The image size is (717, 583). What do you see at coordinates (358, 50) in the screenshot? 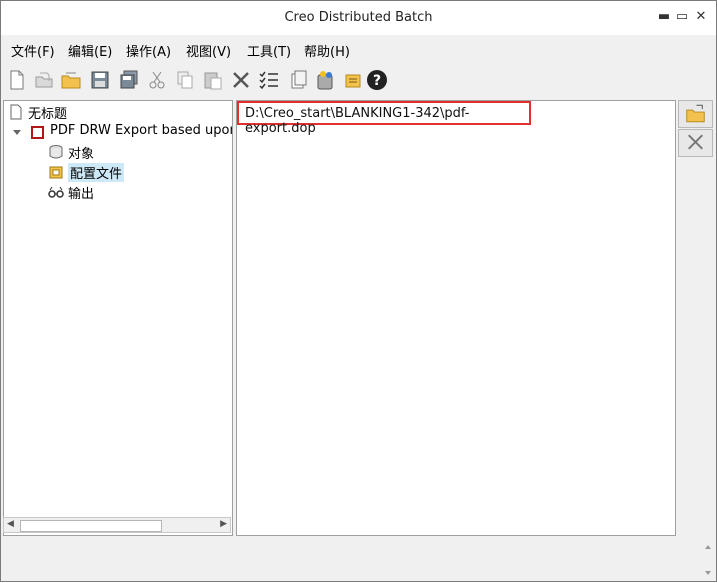
I see `menu-bar: 文件(F) 编辑(E) 操作(A) 视图(V) 工具(T) 帮助(H)` at bounding box center [358, 50].